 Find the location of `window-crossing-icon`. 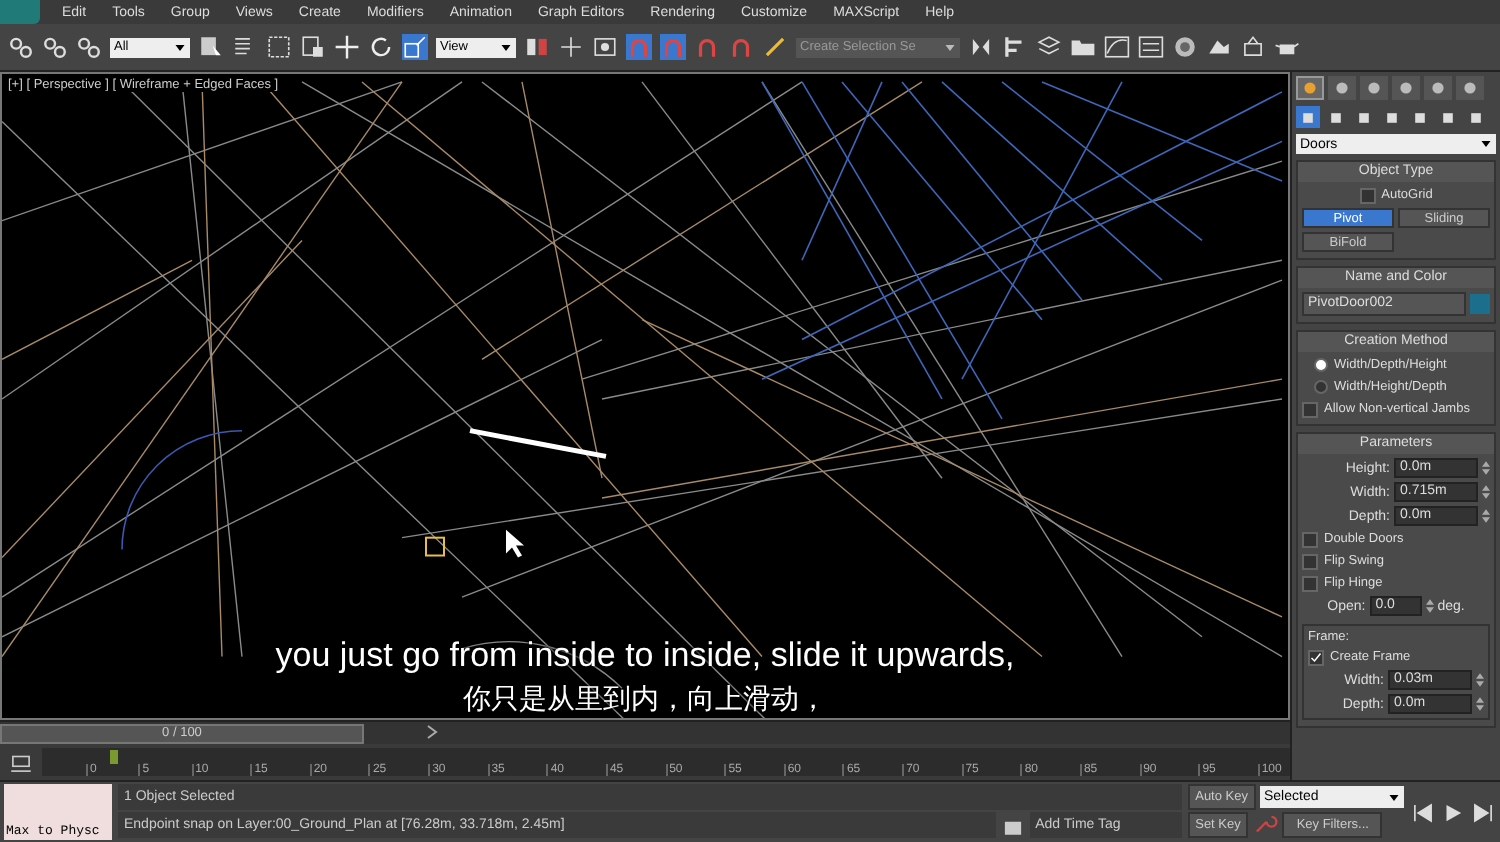

window-crossing-icon is located at coordinates (313, 47).